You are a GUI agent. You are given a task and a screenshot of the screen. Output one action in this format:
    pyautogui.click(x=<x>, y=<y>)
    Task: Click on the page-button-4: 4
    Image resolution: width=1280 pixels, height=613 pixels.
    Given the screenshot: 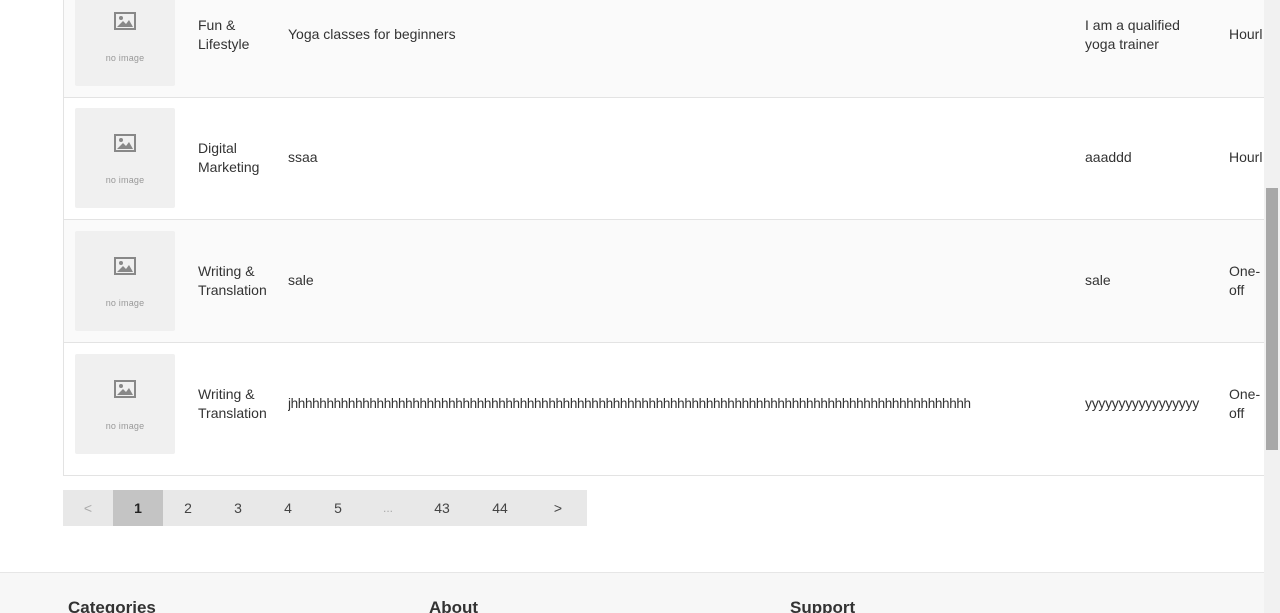 What is the action you would take?
    pyautogui.click(x=288, y=508)
    